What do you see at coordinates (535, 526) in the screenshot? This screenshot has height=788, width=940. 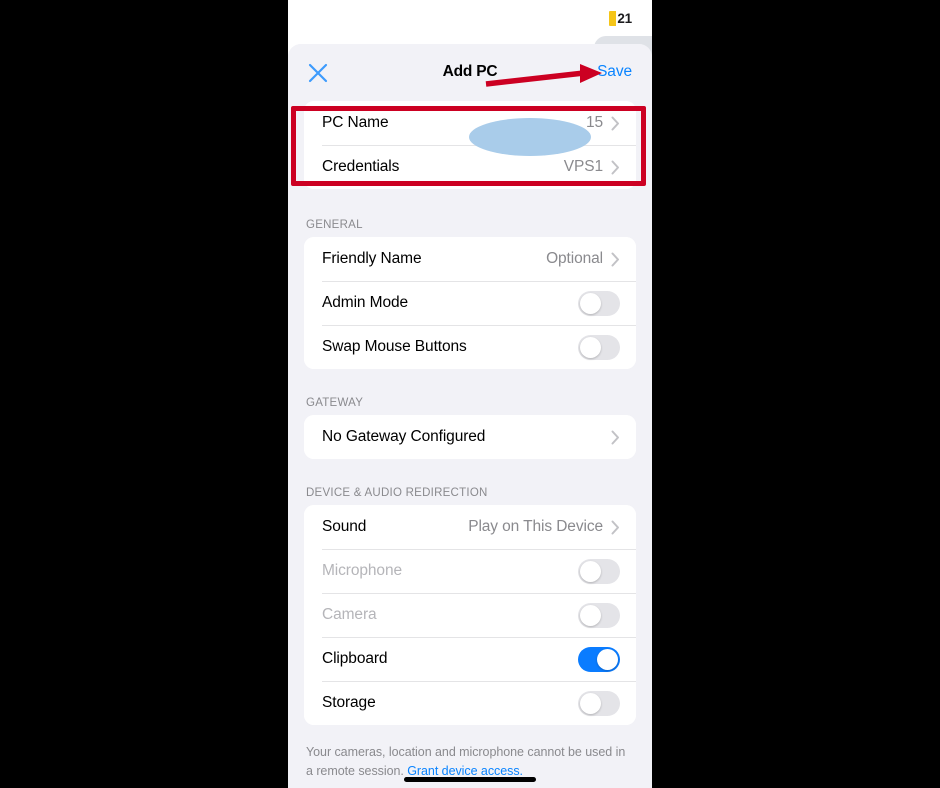 I see `row-value: Play on This Device` at bounding box center [535, 526].